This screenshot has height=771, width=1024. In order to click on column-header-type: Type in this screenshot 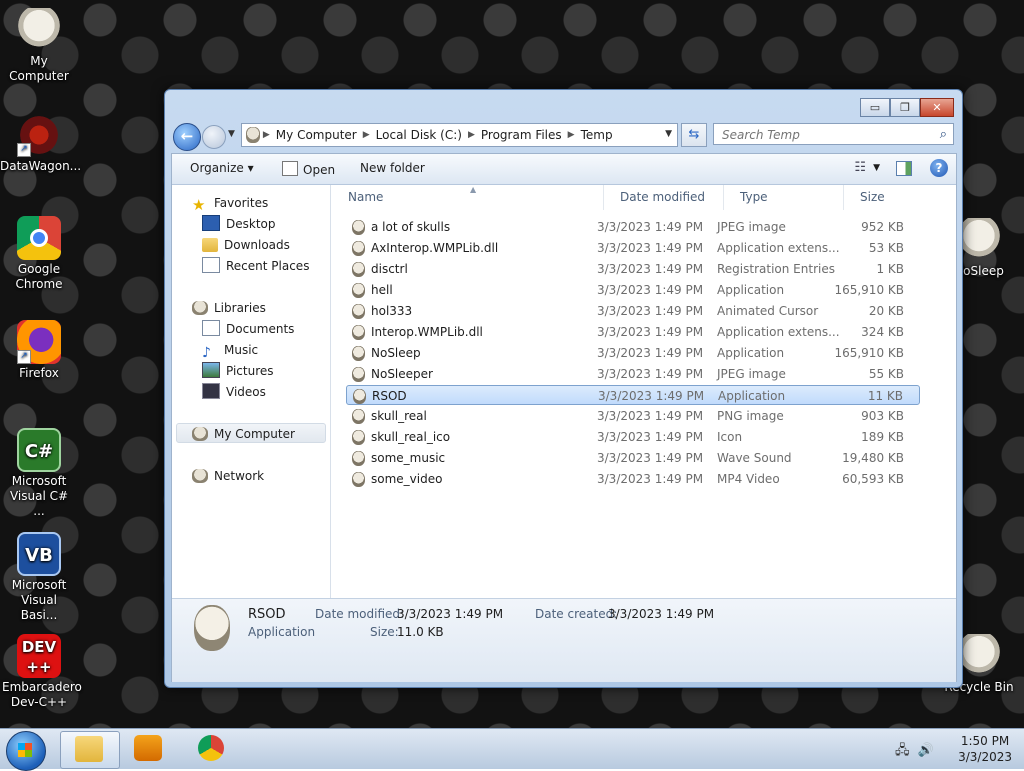, I will do `click(784, 197)`.